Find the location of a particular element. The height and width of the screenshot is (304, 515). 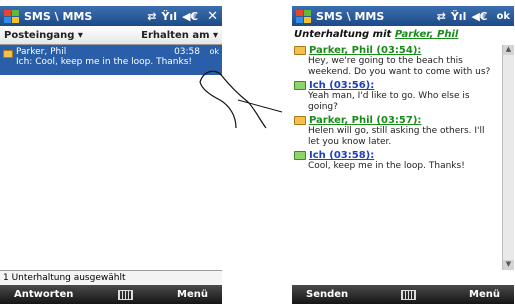

selection-status: 1 Unterhaltung ausgewählt is located at coordinates (111, 277).